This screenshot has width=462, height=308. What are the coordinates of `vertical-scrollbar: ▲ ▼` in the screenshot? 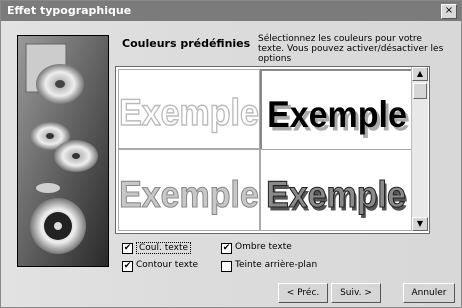 It's located at (419, 149).